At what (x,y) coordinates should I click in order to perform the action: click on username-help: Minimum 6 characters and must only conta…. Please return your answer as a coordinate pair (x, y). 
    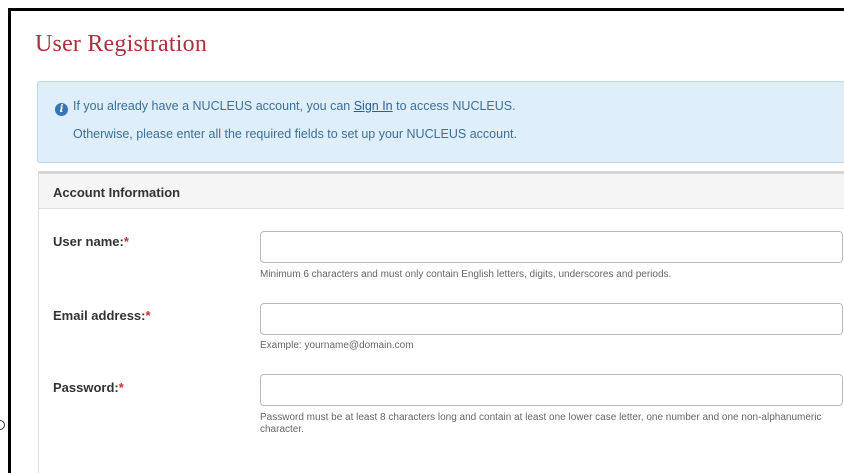
    Looking at the image, I should click on (466, 274).